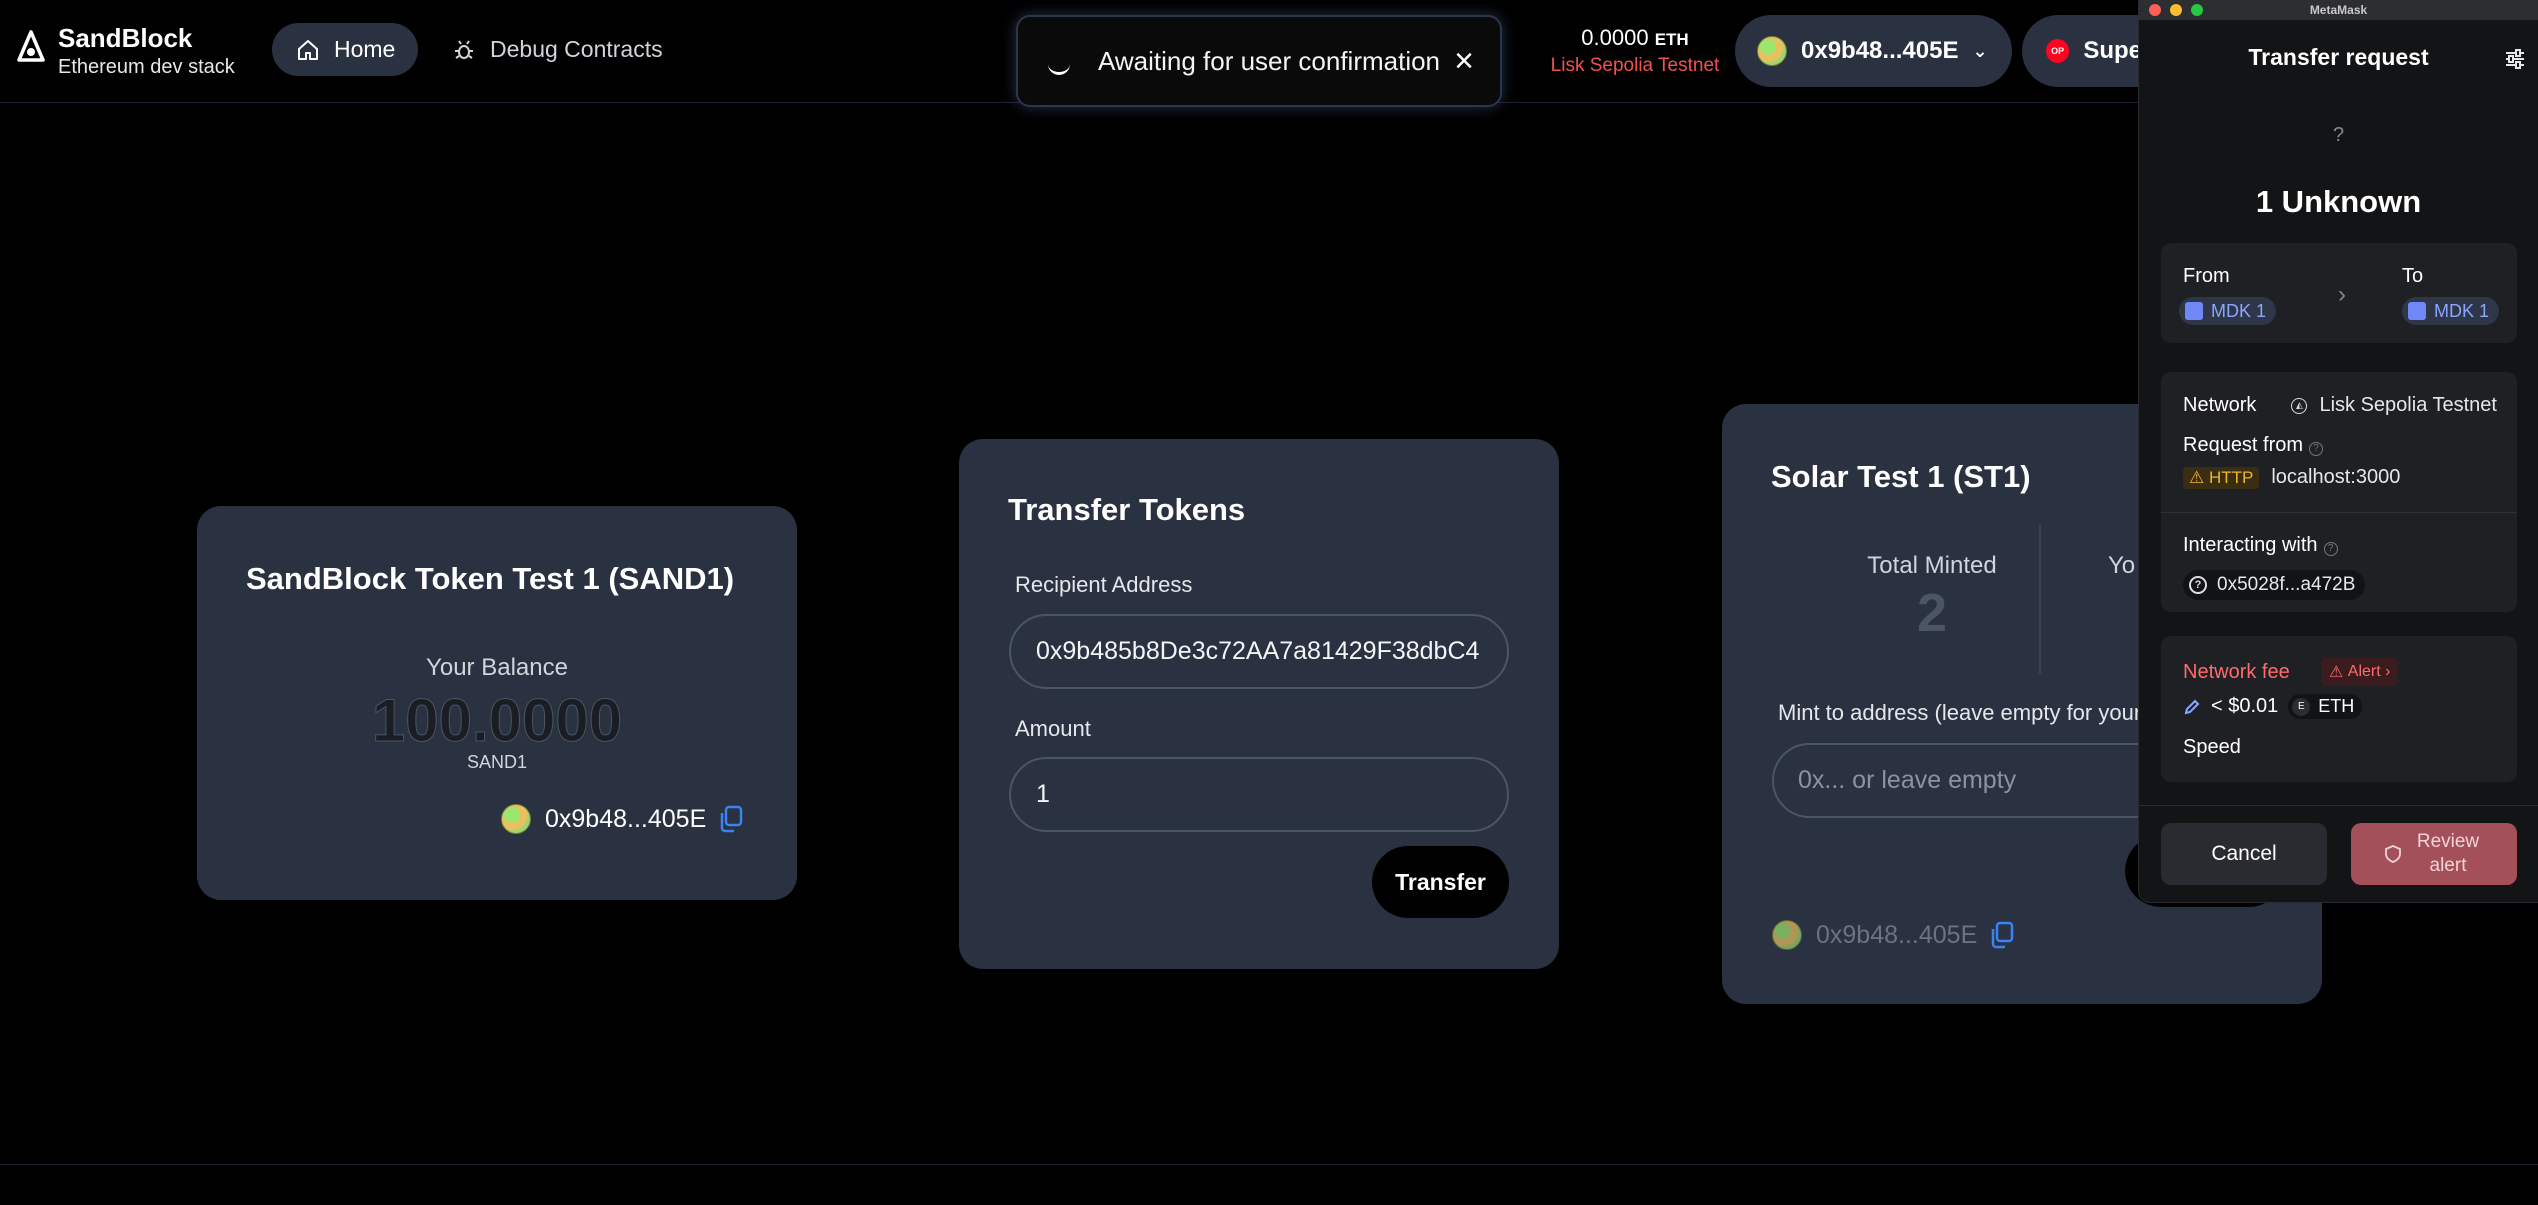  I want to click on nav-debug-contracts-button: Debug Contracts, so click(557, 49).